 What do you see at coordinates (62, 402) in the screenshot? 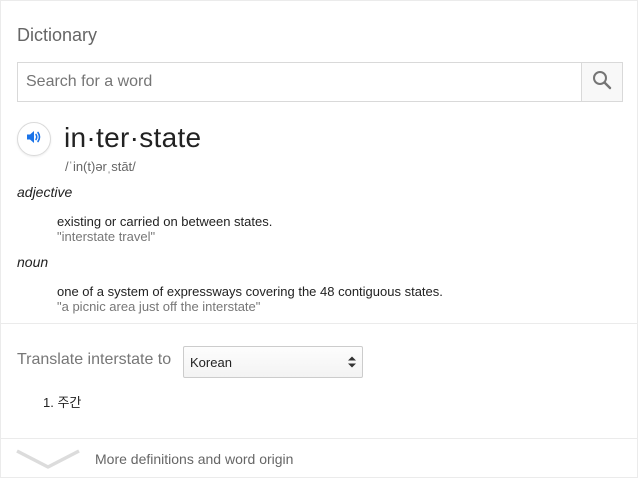
I see `translation-result: 1. 주간` at bounding box center [62, 402].